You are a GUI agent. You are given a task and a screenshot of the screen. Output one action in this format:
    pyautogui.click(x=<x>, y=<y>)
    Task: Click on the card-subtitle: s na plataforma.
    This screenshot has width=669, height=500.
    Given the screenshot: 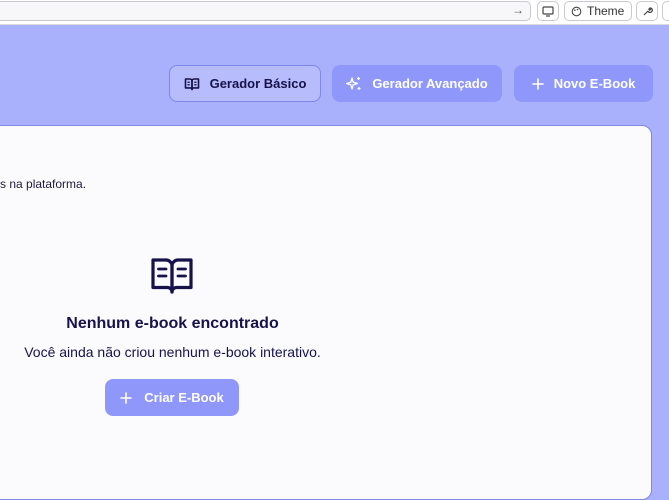 What is the action you would take?
    pyautogui.click(x=43, y=184)
    